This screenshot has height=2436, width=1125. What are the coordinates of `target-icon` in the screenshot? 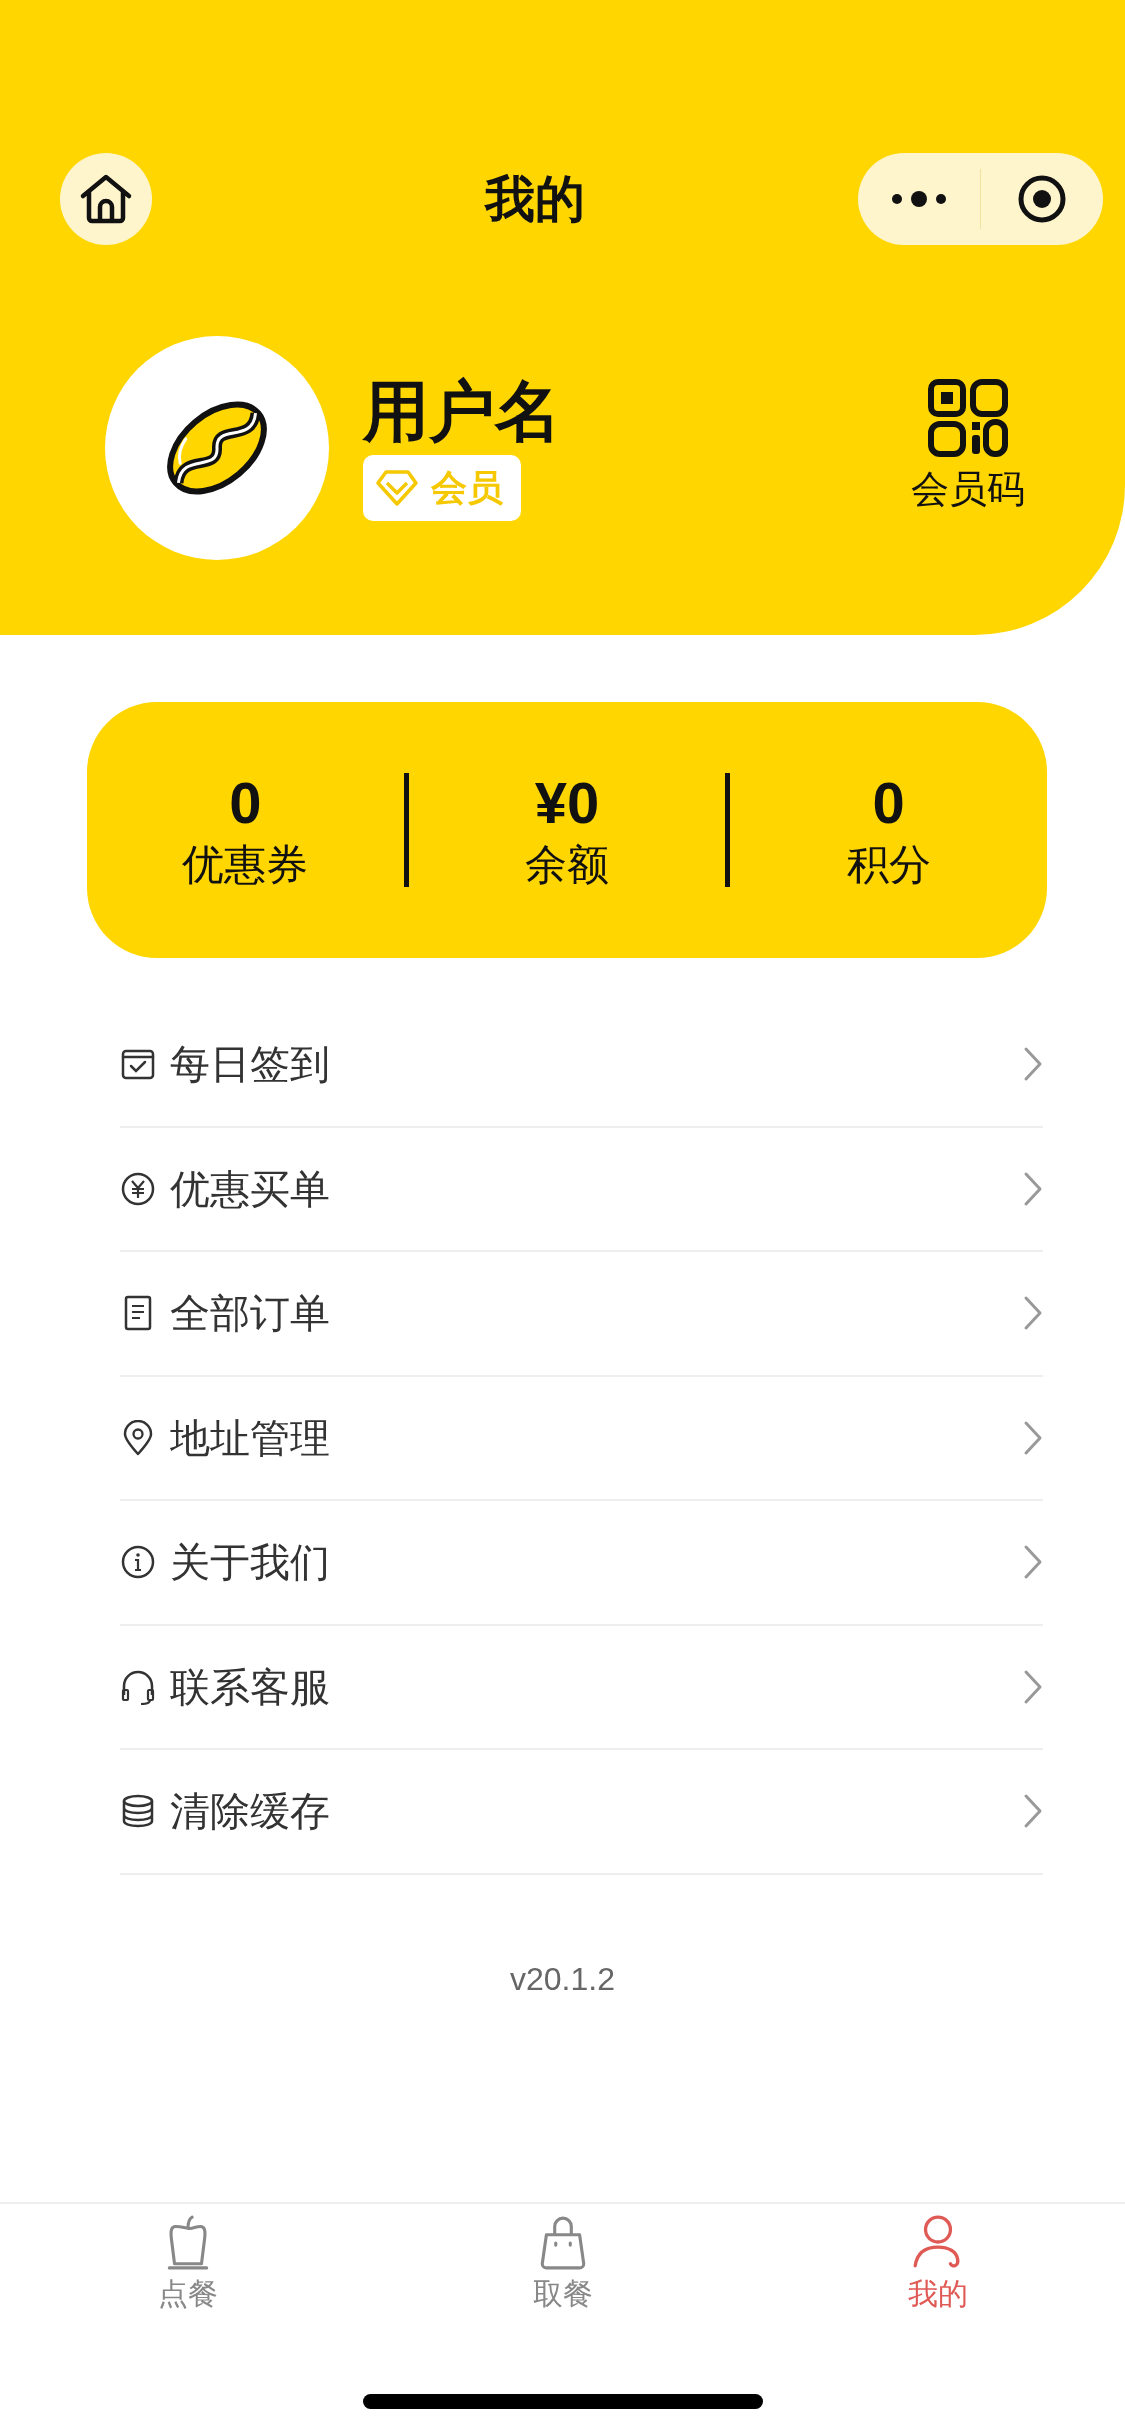 It's located at (1042, 199).